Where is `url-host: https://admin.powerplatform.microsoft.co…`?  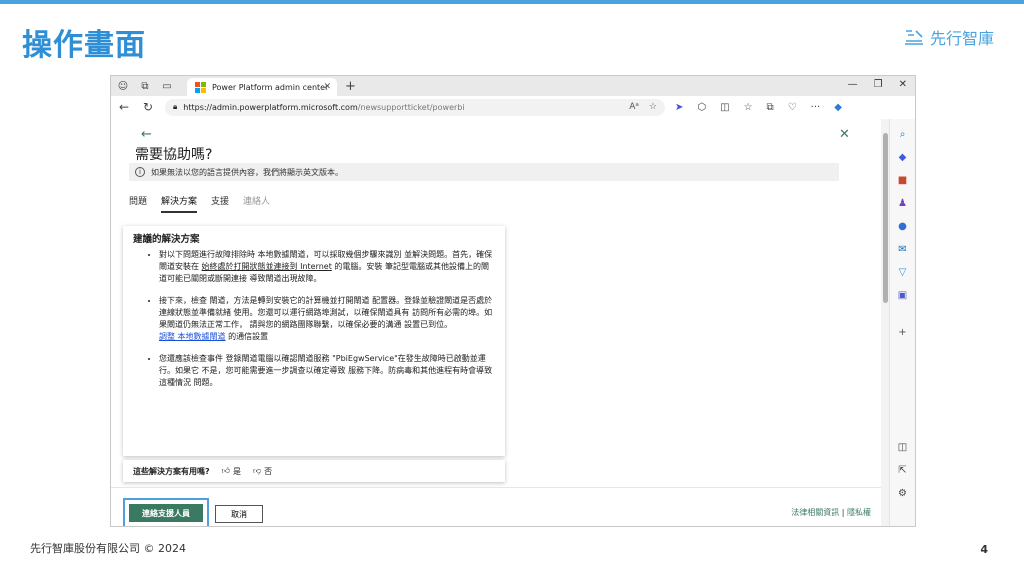
url-host: https://admin.powerplatform.microsoft.co… is located at coordinates (270, 107).